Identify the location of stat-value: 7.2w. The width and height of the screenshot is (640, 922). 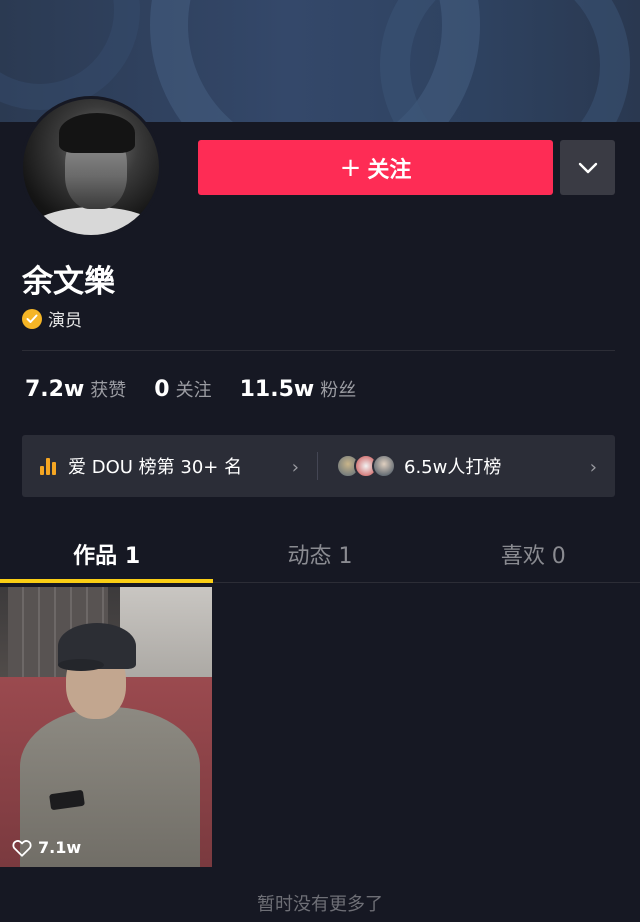
(55, 389).